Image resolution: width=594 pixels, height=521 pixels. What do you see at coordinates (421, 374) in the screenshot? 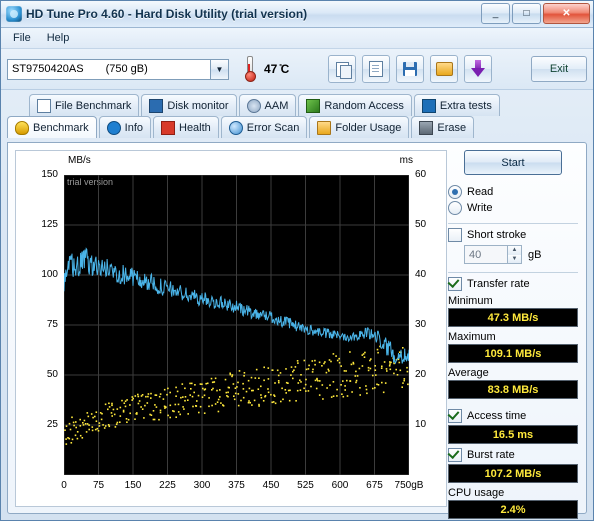
I see `y-tick-right: 20` at bounding box center [421, 374].